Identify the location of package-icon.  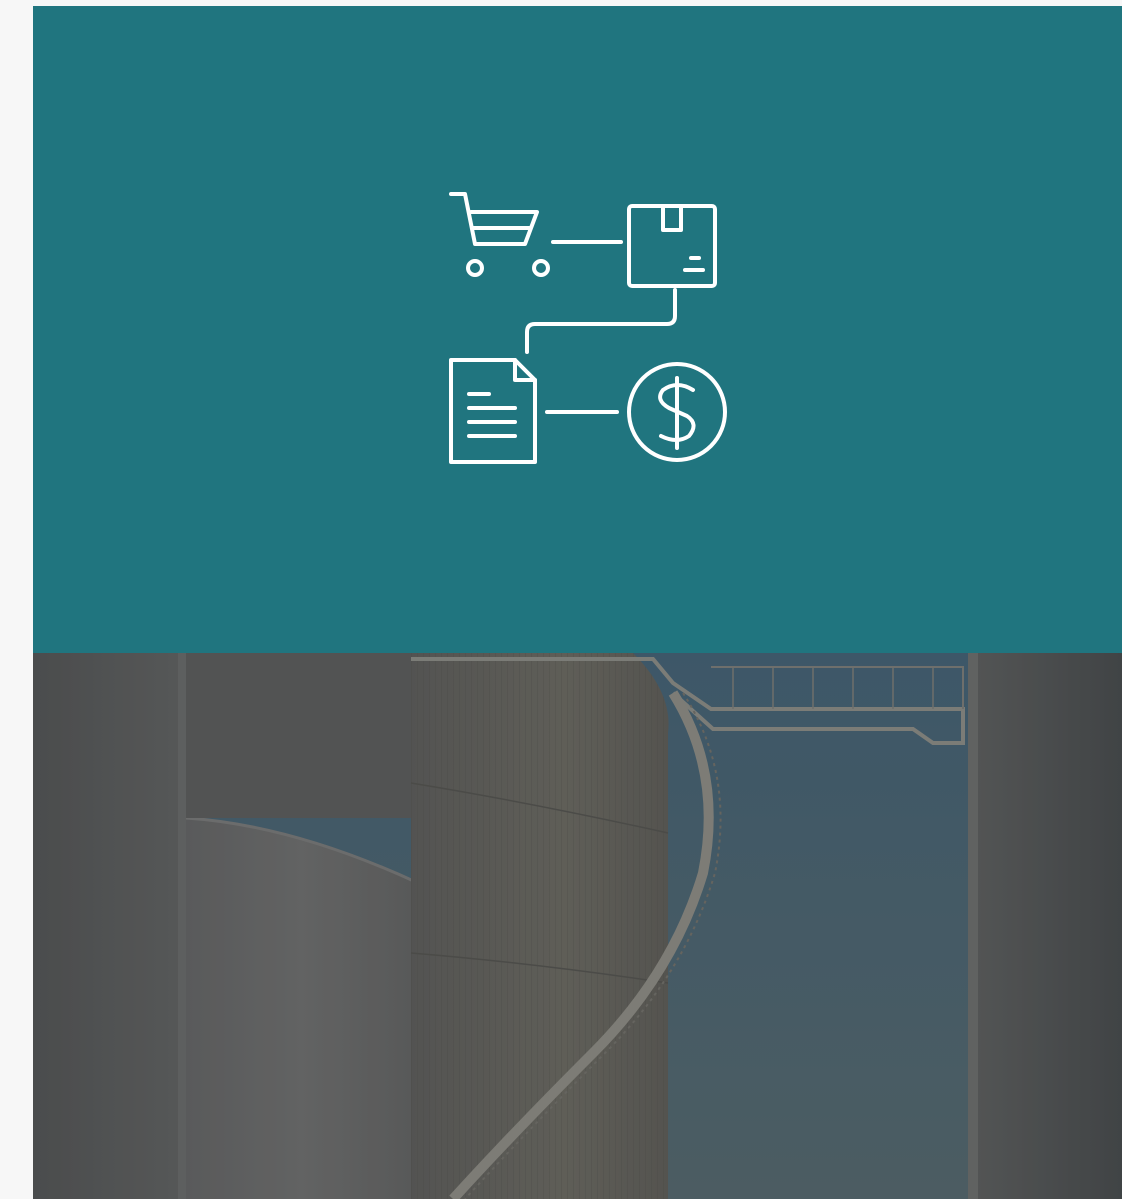
(672, 246).